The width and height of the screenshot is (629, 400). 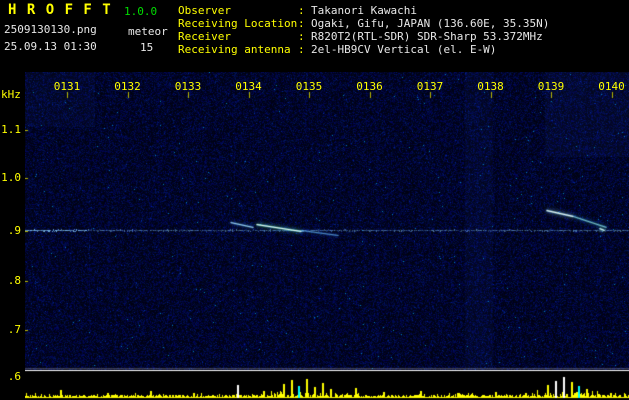 I want to click on app-title: H R O F F T, so click(x=60, y=10).